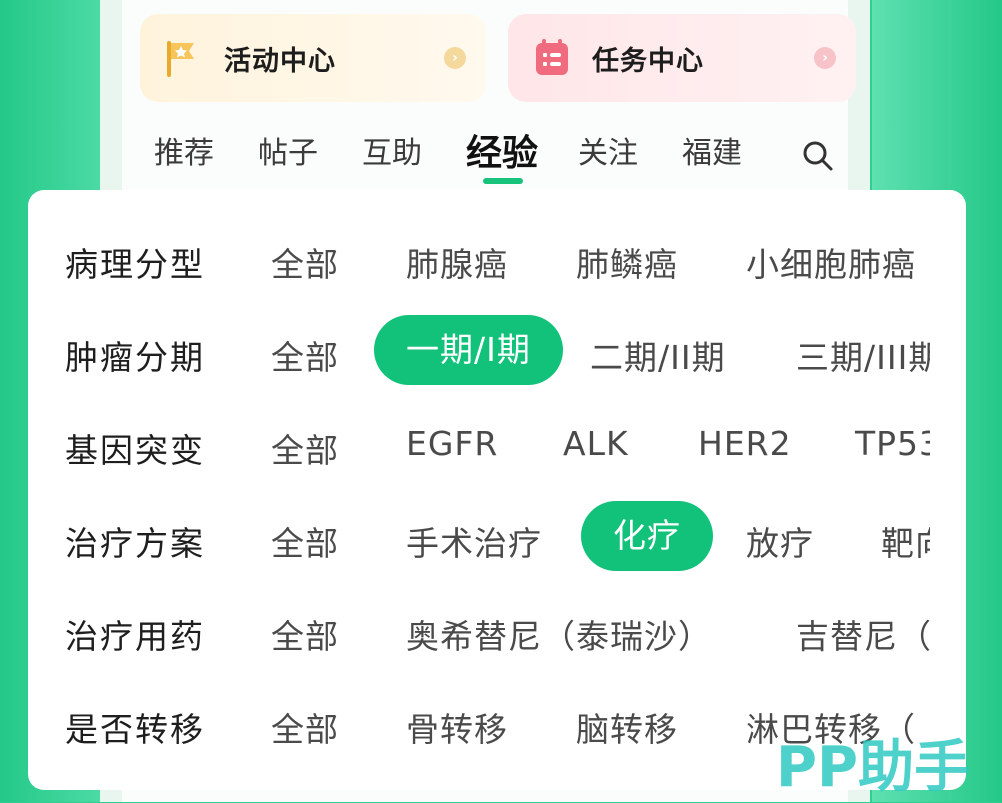  What do you see at coordinates (135, 729) in the screenshot?
I see `filter-label: 是否转移` at bounding box center [135, 729].